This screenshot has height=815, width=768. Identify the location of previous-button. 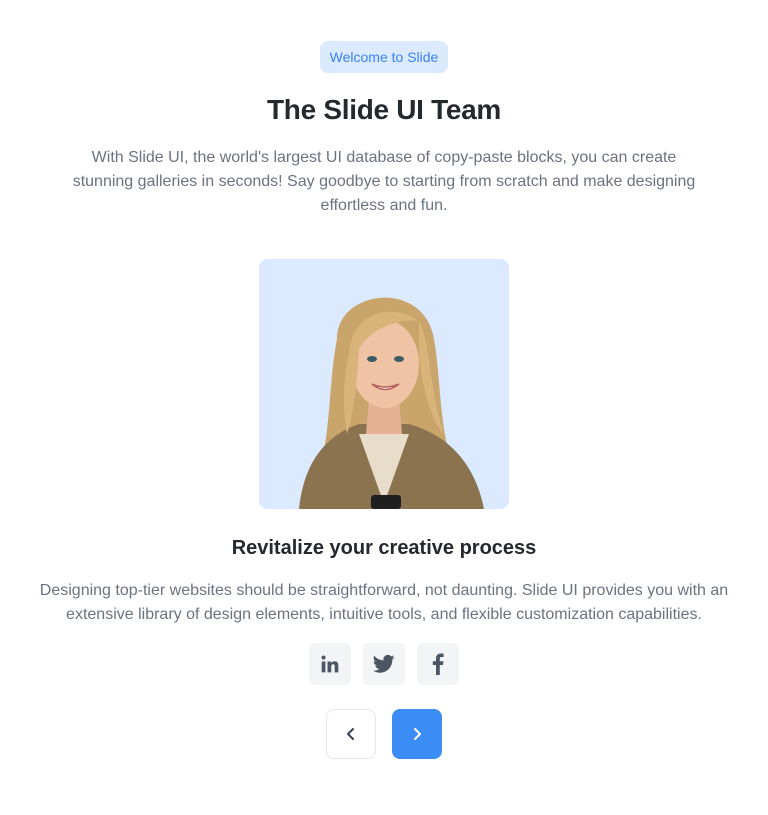
(351, 734).